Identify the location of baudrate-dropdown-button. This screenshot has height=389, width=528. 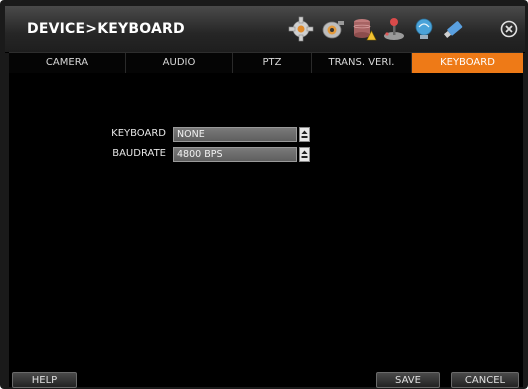
(304, 154).